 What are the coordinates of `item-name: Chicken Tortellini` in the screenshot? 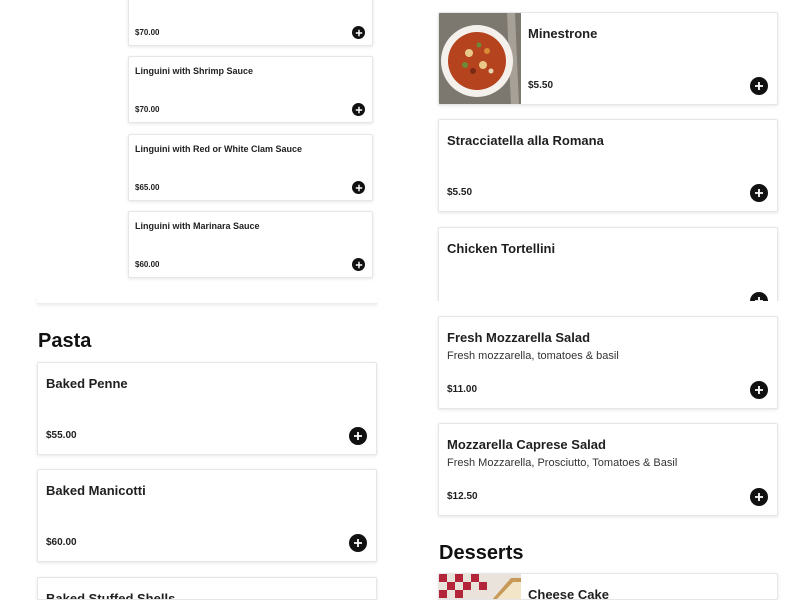 It's located at (501, 248).